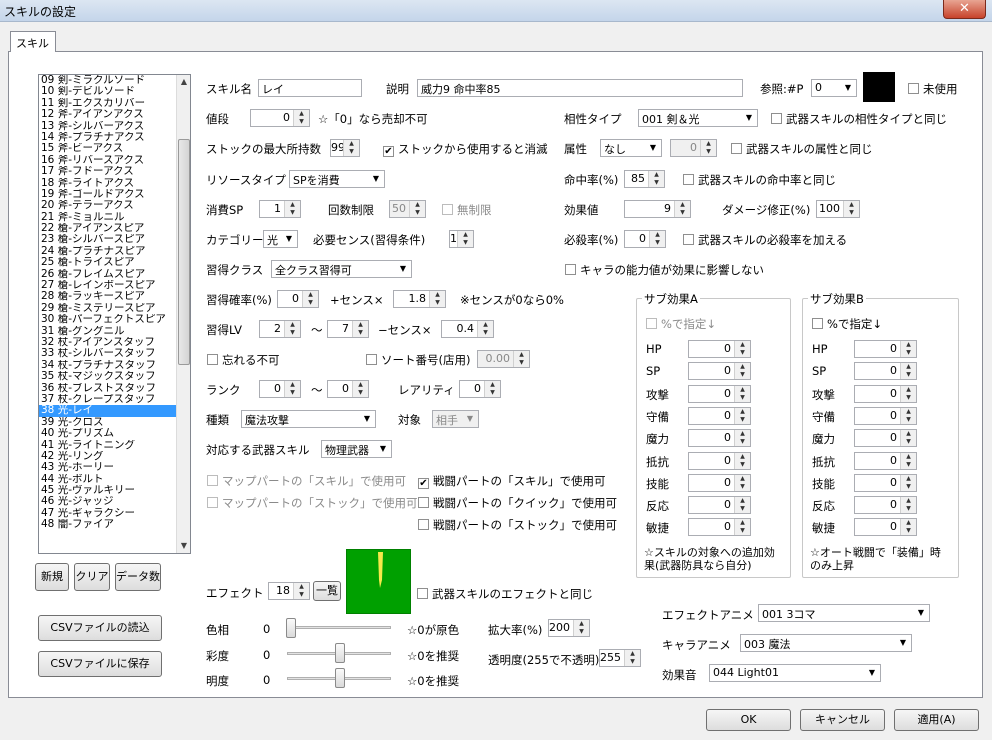 This screenshot has width=992, height=740. Describe the element at coordinates (114, 490) in the screenshot. I see `list-item: 45 光-ヴァルキリー` at that location.